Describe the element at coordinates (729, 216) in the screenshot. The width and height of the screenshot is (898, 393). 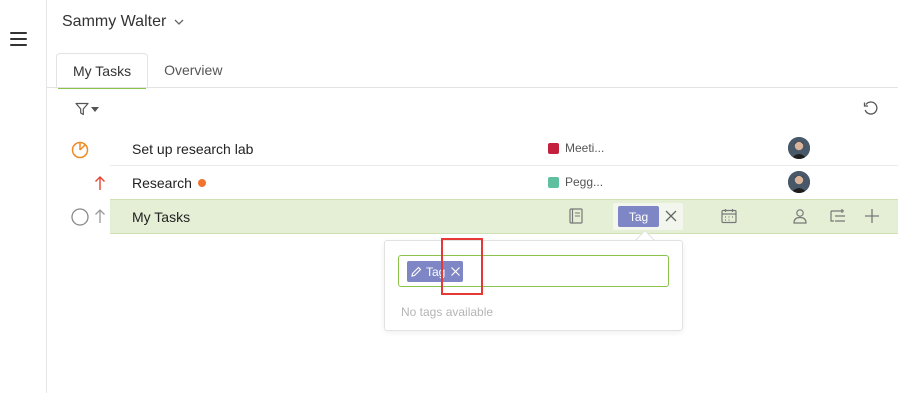
I see `calendar-icon` at that location.